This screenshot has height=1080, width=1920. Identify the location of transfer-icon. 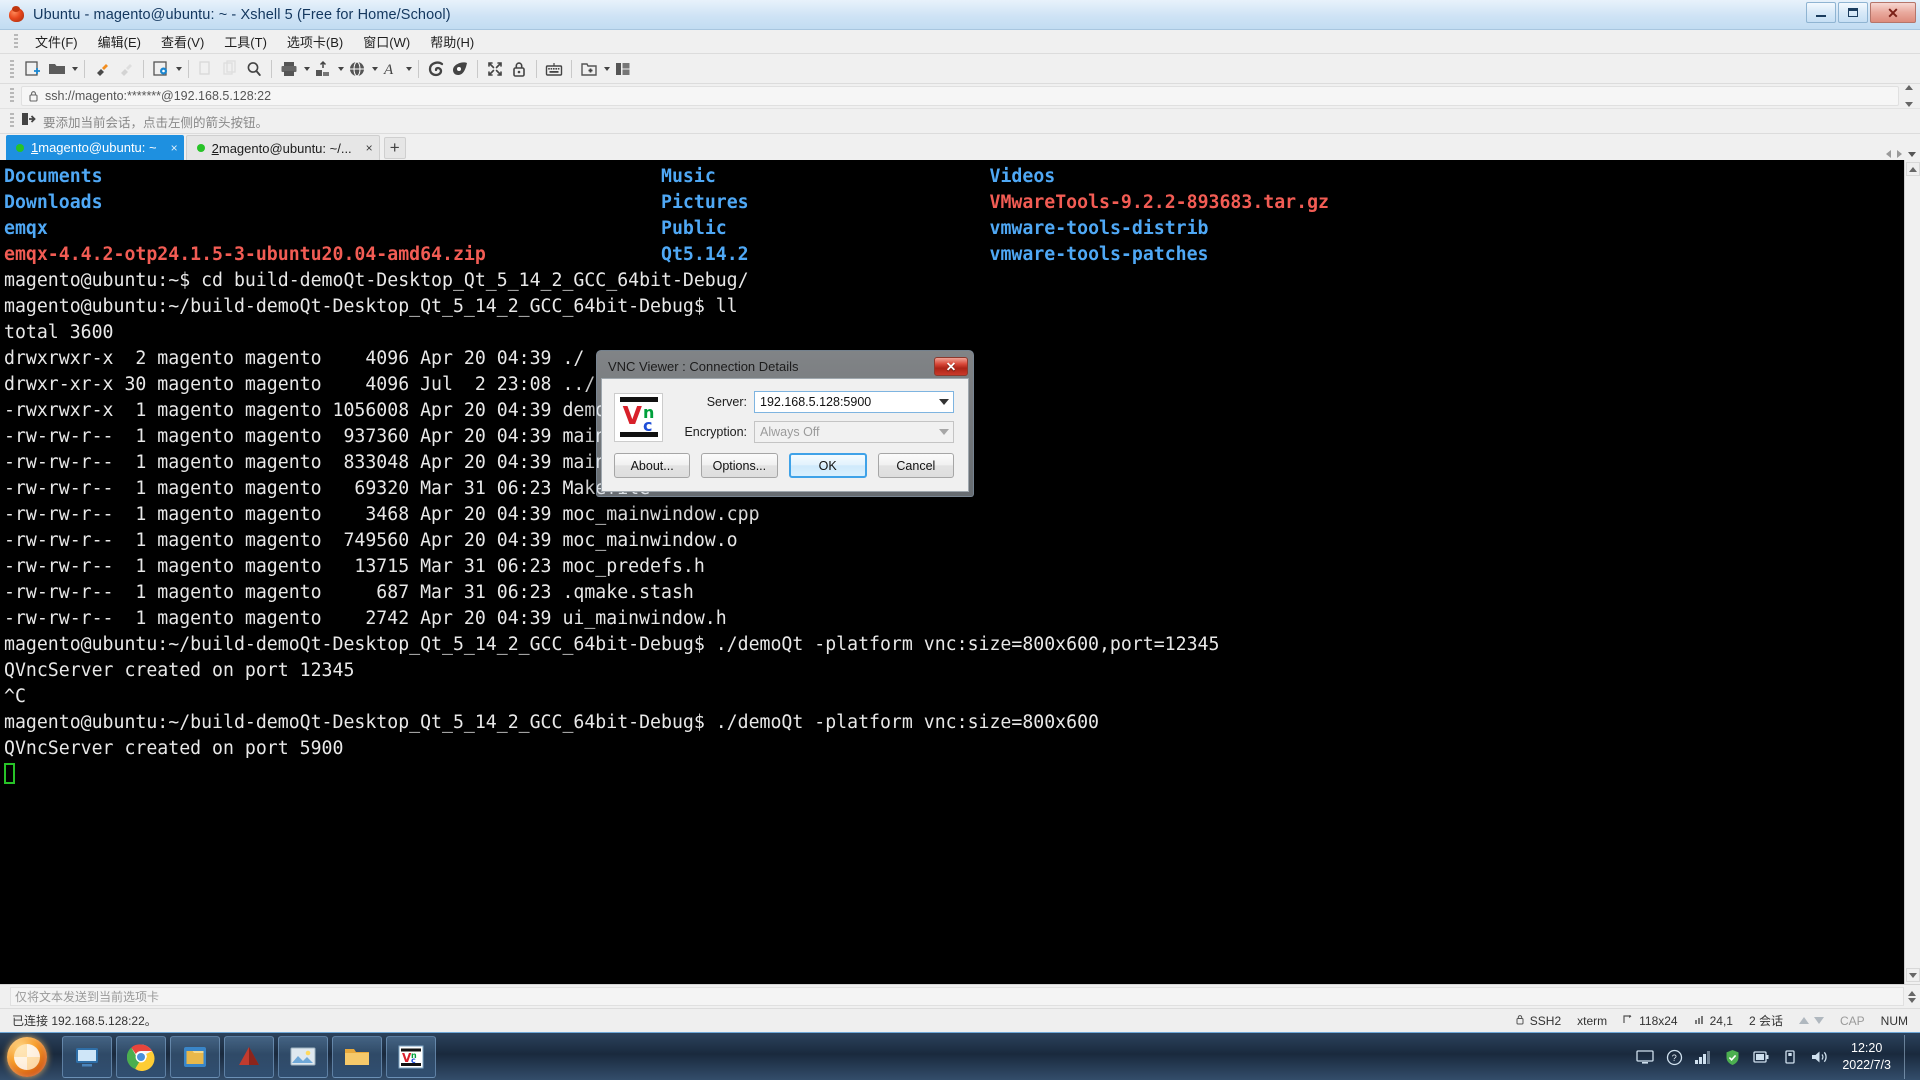
(323, 69).